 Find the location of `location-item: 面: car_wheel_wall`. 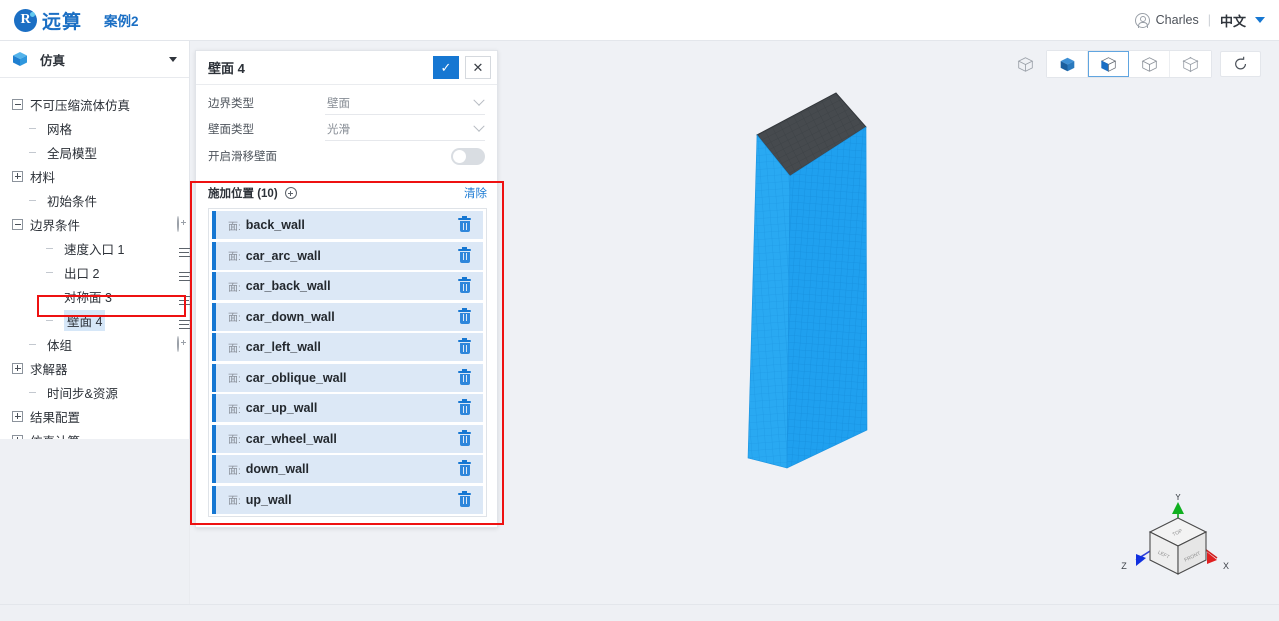

location-item: 面: car_wheel_wall is located at coordinates (347, 438).